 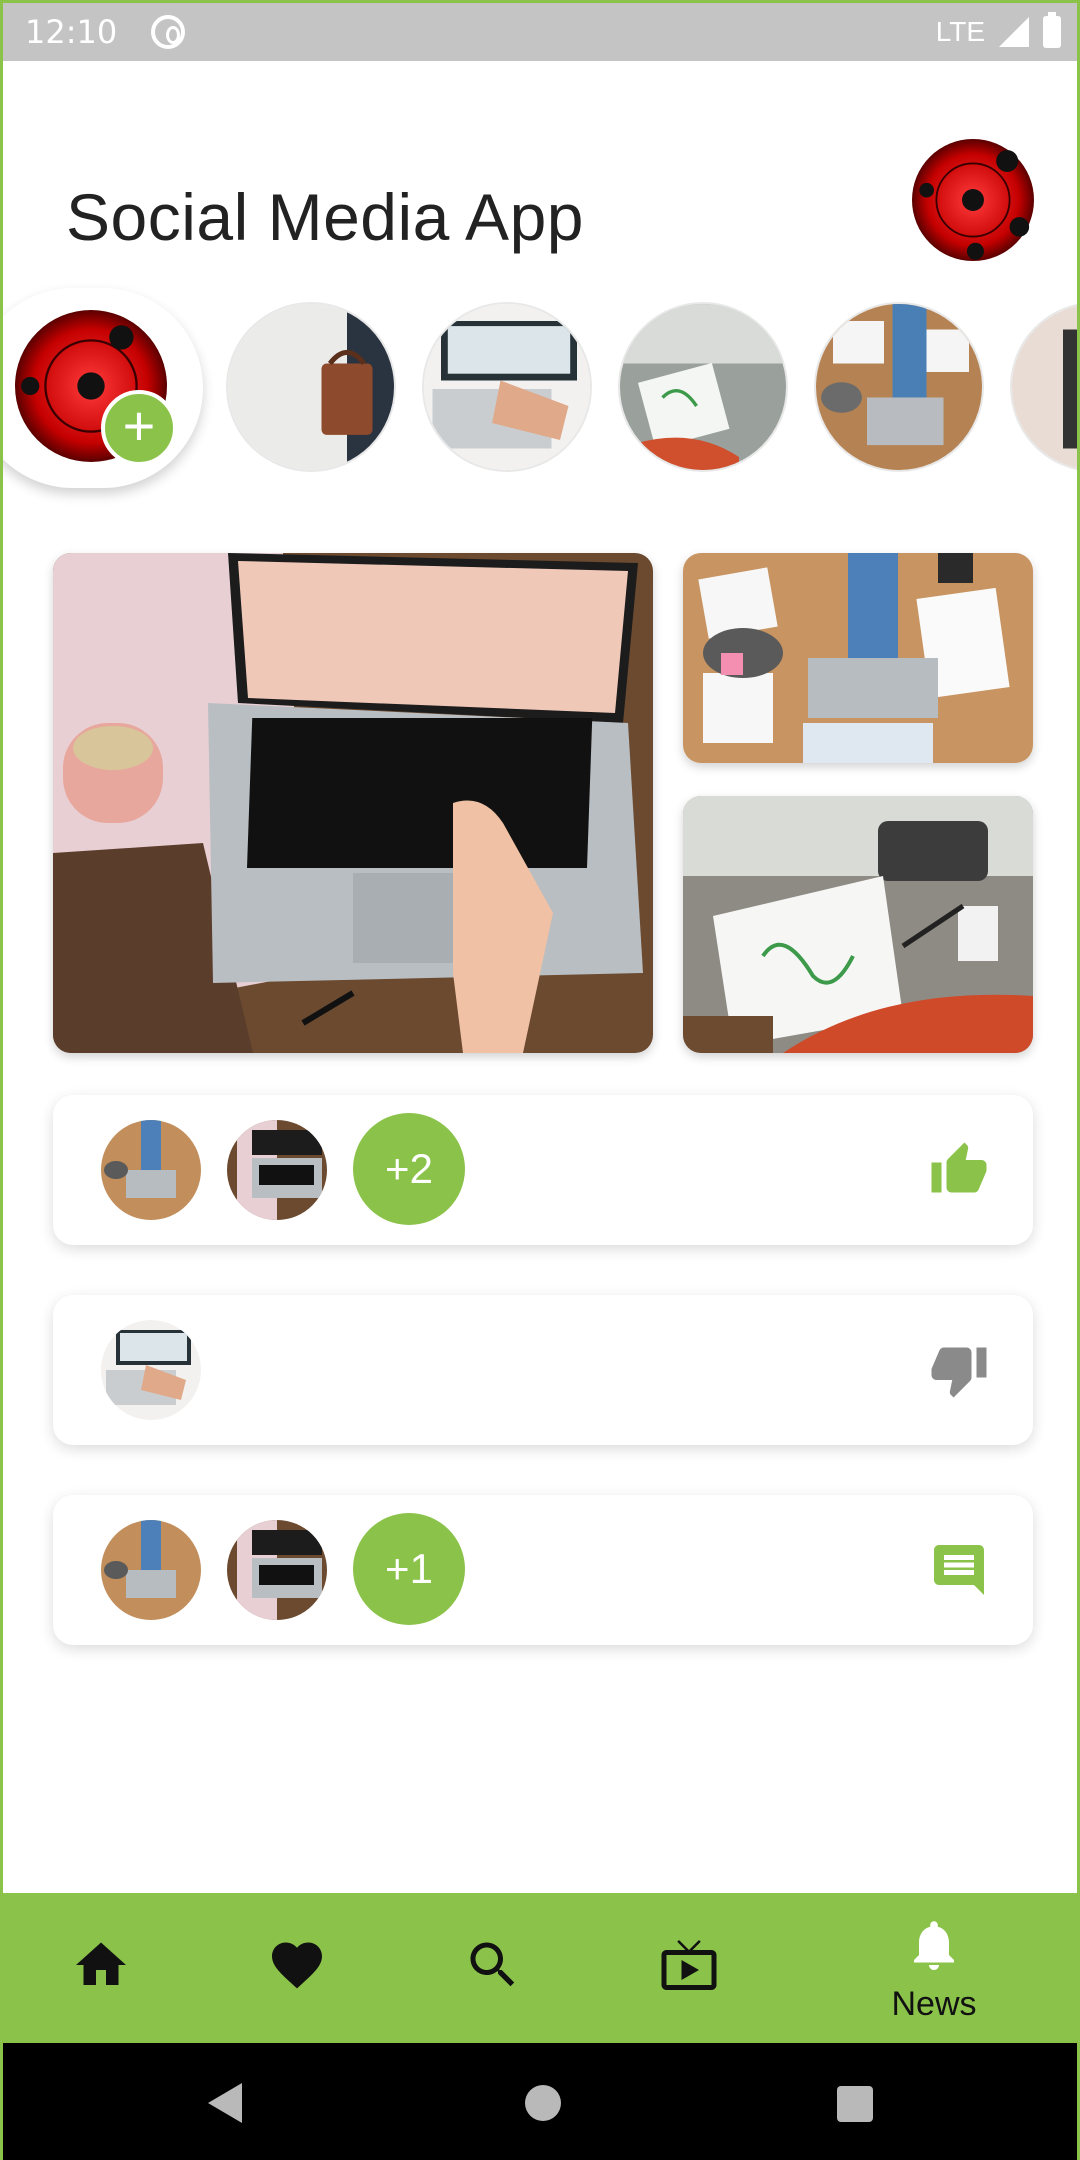 I want to click on story-laptop-typing, so click(x=507, y=387).